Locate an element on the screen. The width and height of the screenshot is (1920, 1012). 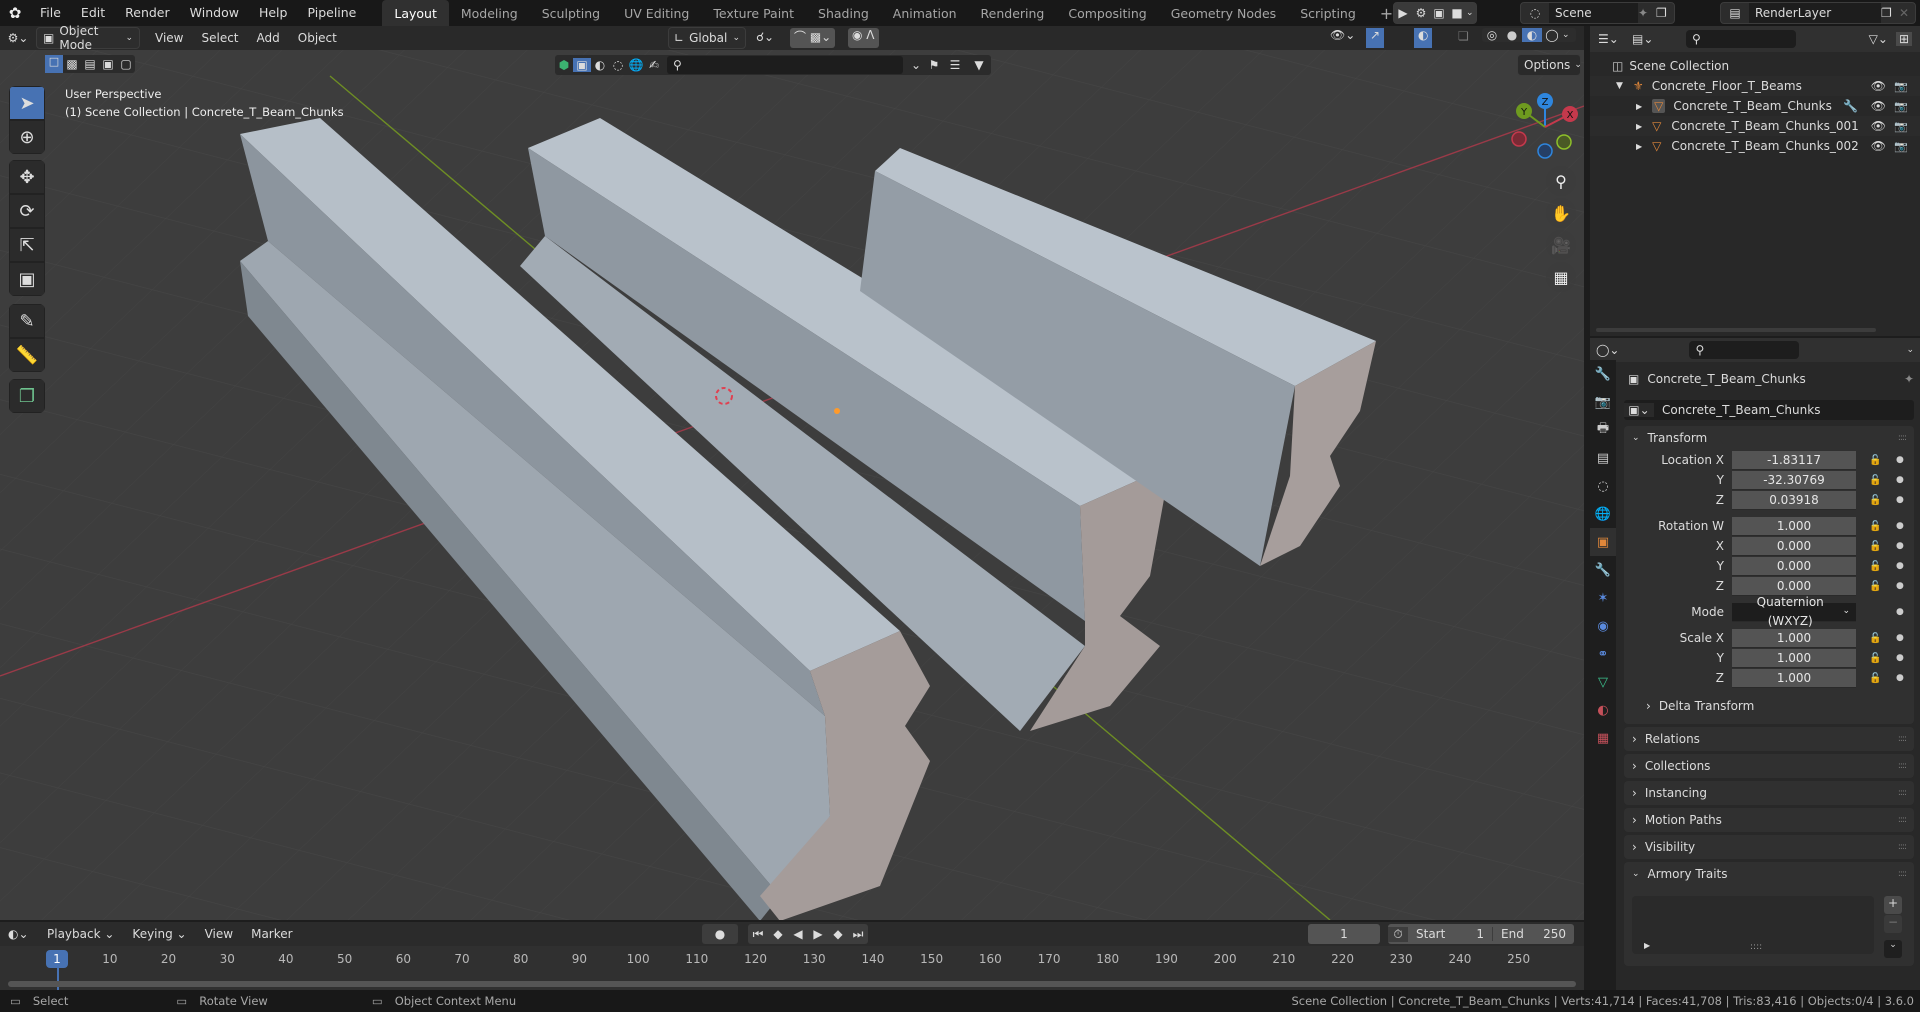
menu-file: File is located at coordinates (50, 13).